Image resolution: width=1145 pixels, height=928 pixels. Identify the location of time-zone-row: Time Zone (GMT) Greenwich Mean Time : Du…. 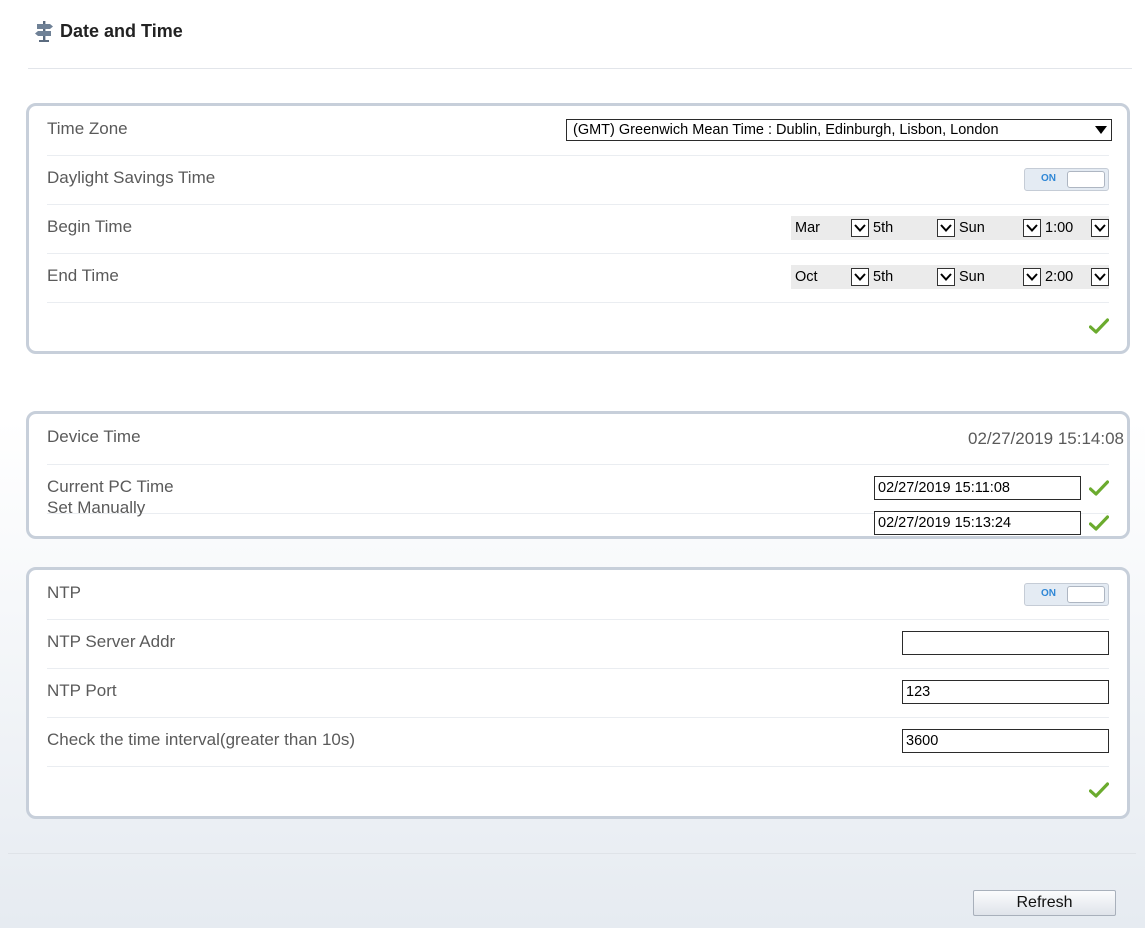
(579, 131).